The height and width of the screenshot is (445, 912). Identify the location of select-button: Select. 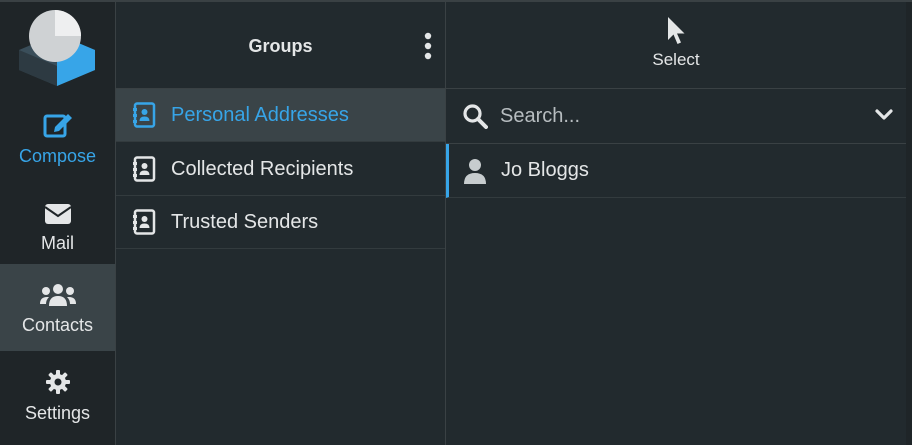
(676, 46).